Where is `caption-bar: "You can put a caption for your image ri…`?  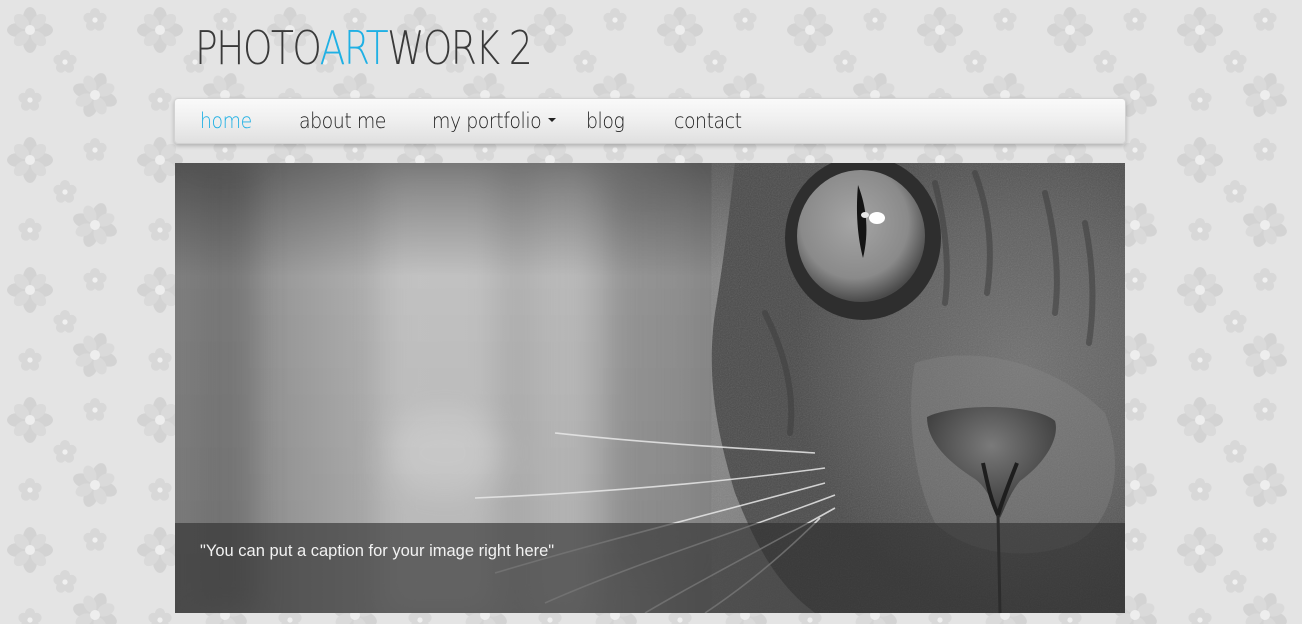 caption-bar: "You can put a caption for your image ri… is located at coordinates (650, 568).